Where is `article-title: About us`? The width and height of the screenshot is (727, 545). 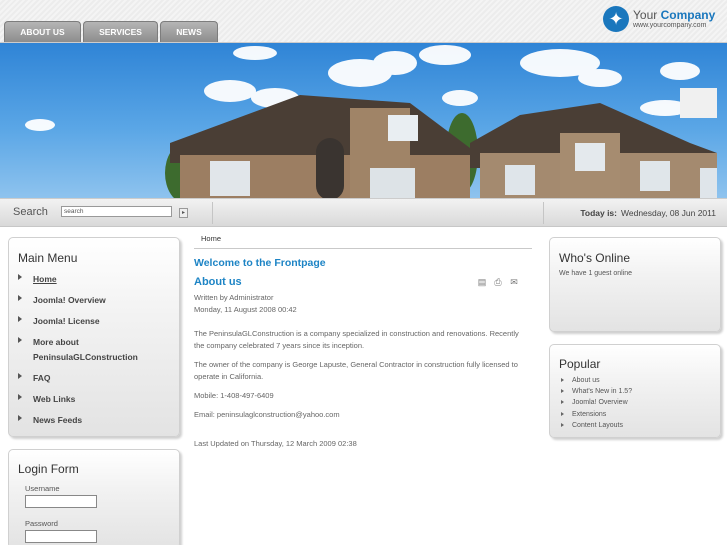 article-title: About us is located at coordinates (218, 282).